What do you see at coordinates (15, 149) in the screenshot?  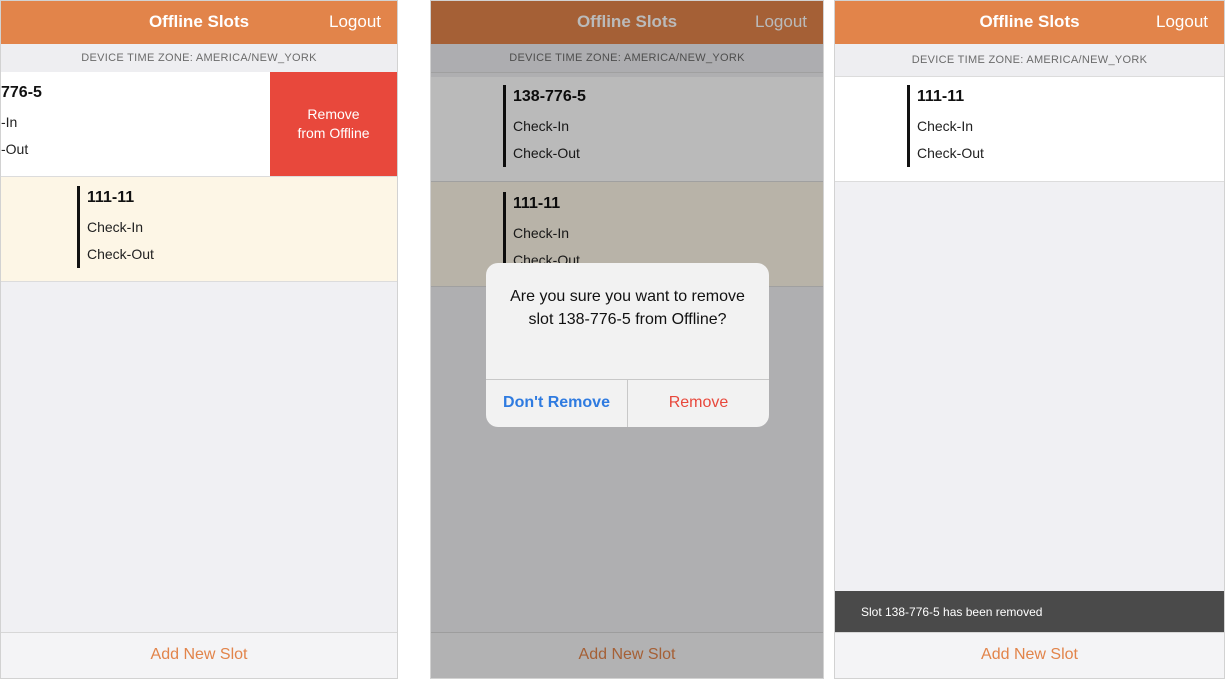 I see `check-out-label: -Out` at bounding box center [15, 149].